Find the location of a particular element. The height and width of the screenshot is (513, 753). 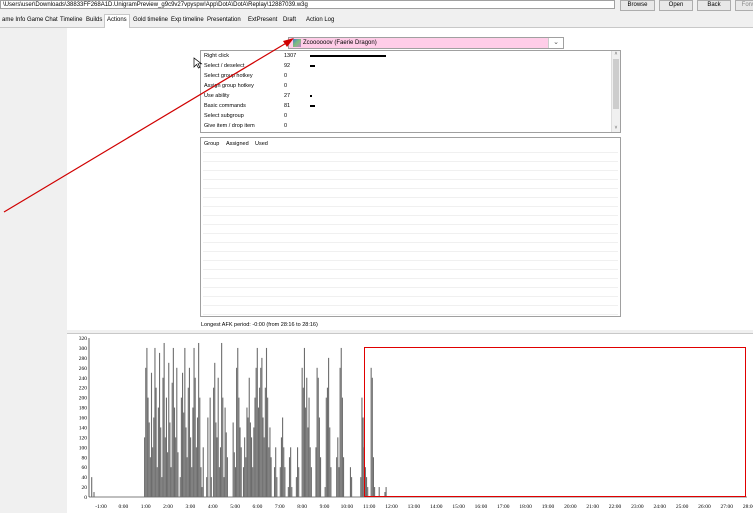

col-header-used: Used is located at coordinates (261, 144).